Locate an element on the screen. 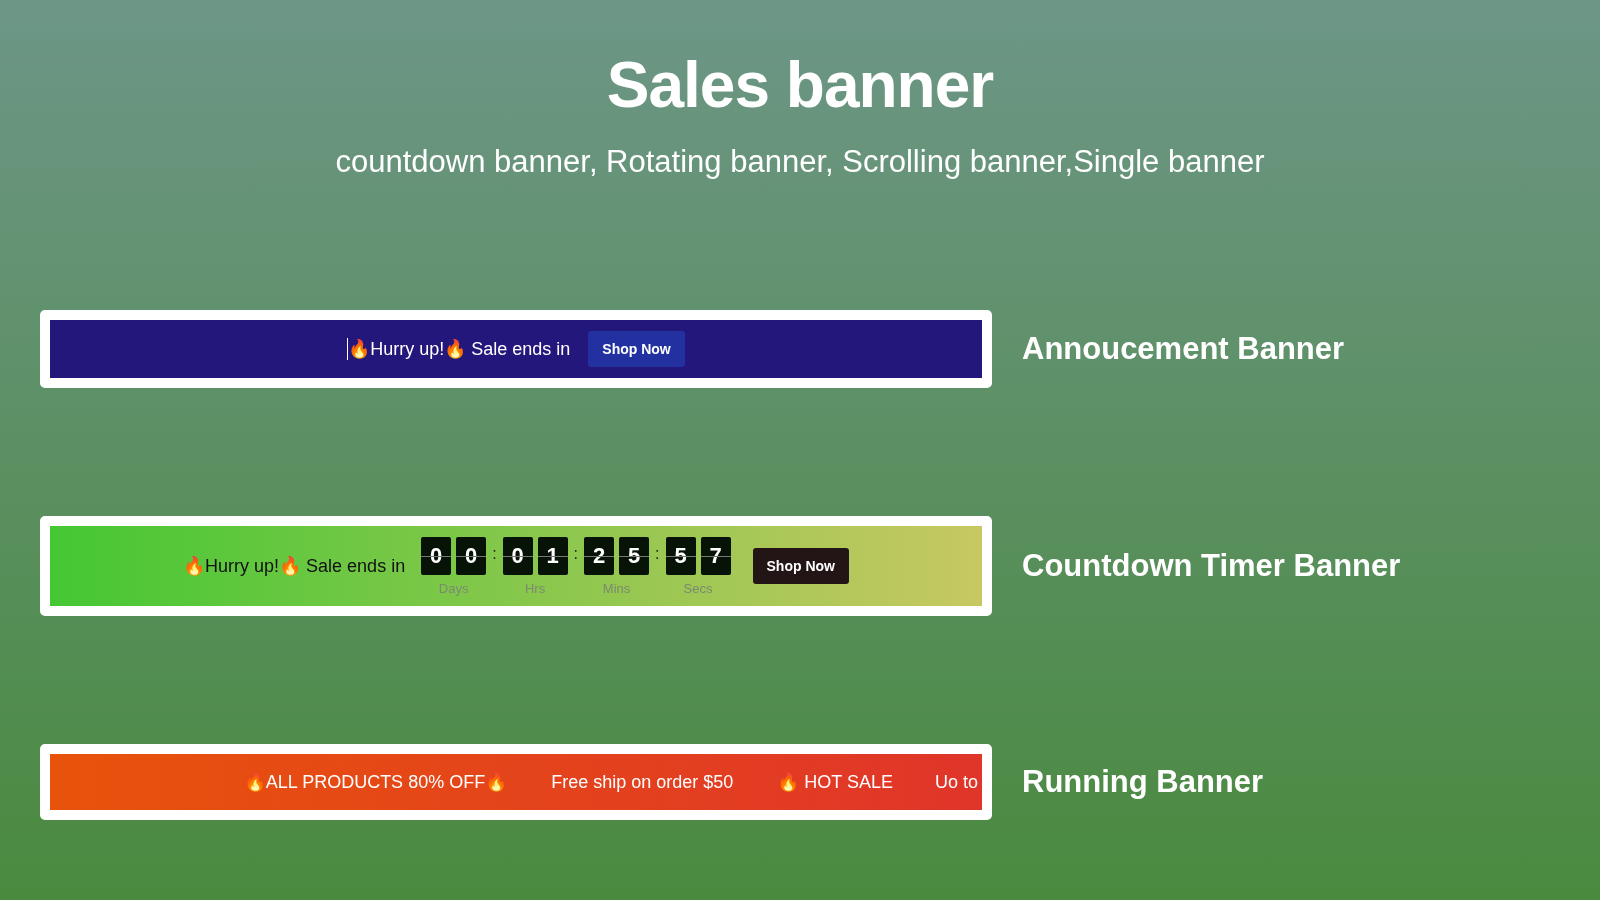 Image resolution: width=1600 pixels, height=900 pixels. banner-caption: Annoucement Banner is located at coordinates (1183, 349).